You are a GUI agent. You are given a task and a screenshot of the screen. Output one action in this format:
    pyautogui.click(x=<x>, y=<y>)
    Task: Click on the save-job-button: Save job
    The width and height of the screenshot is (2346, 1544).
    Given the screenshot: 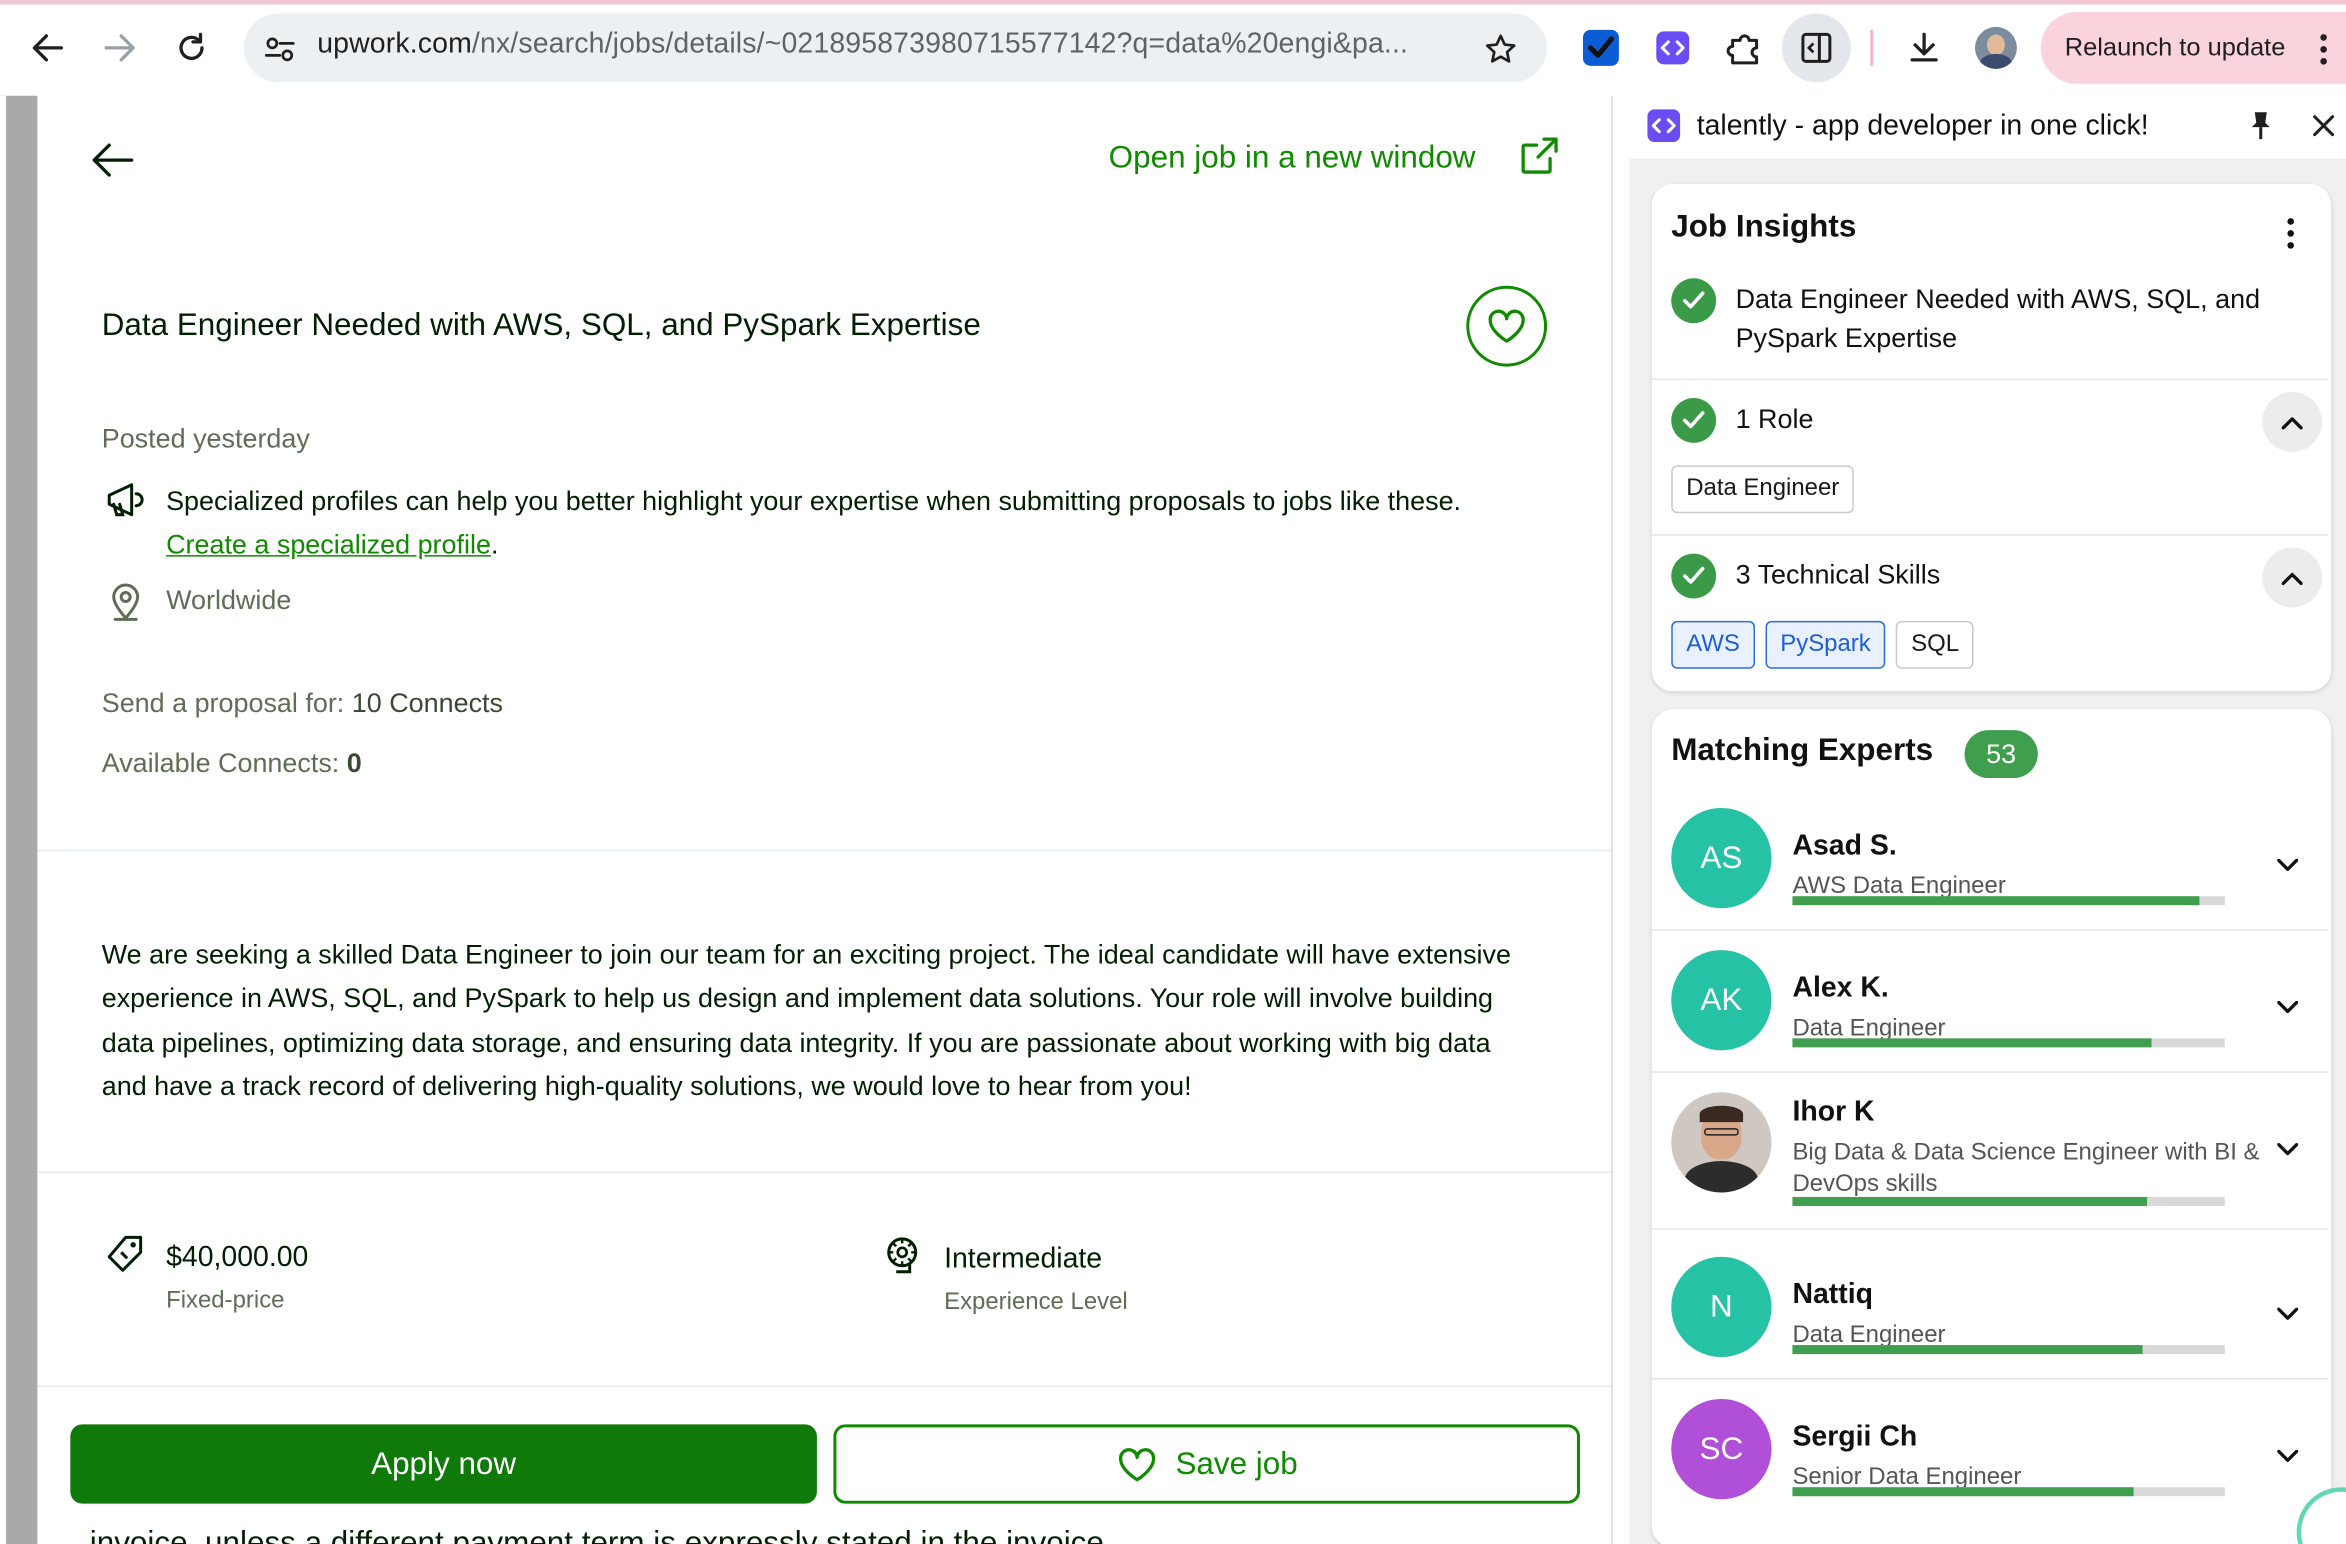 What is the action you would take?
    pyautogui.click(x=1206, y=1464)
    